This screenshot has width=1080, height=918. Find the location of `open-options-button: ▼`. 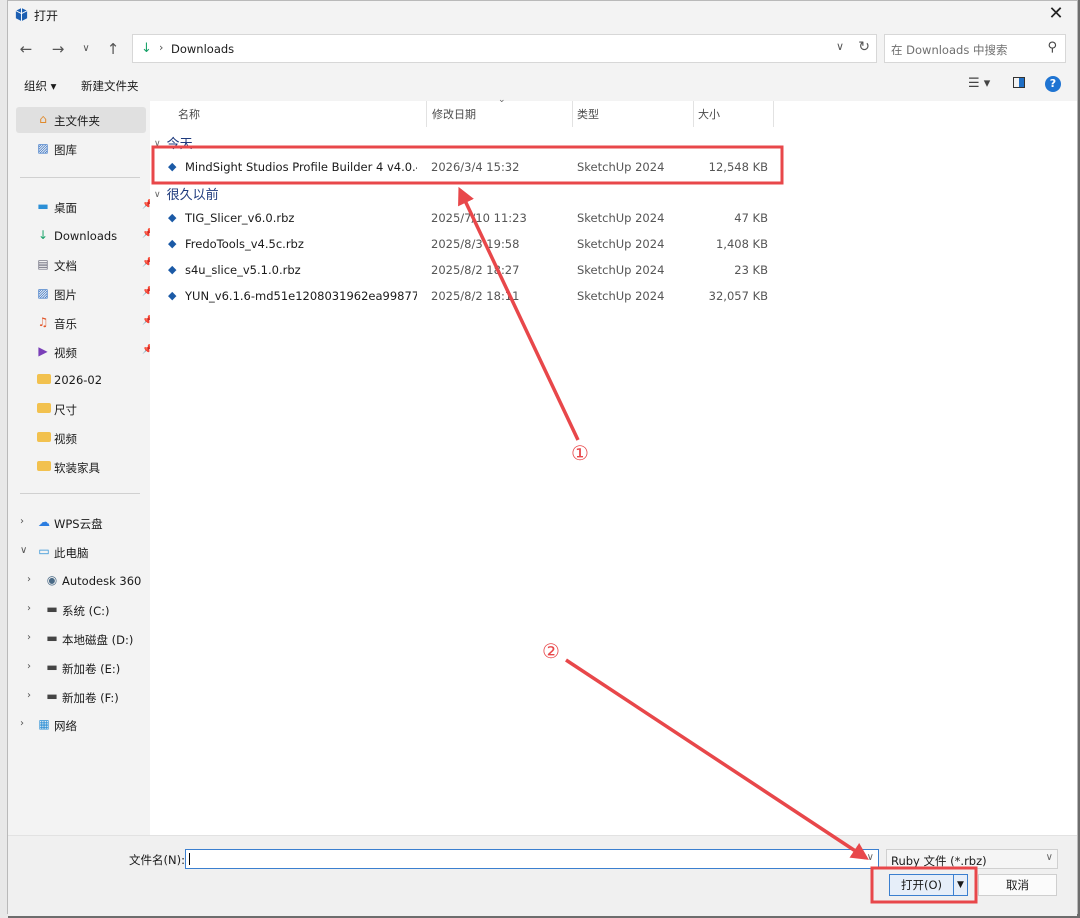

open-options-button: ▼ is located at coordinates (961, 885).